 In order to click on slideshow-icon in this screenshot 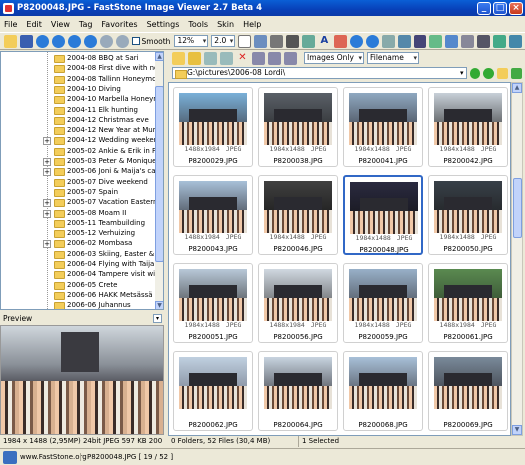, I will do `click(404, 41)`.